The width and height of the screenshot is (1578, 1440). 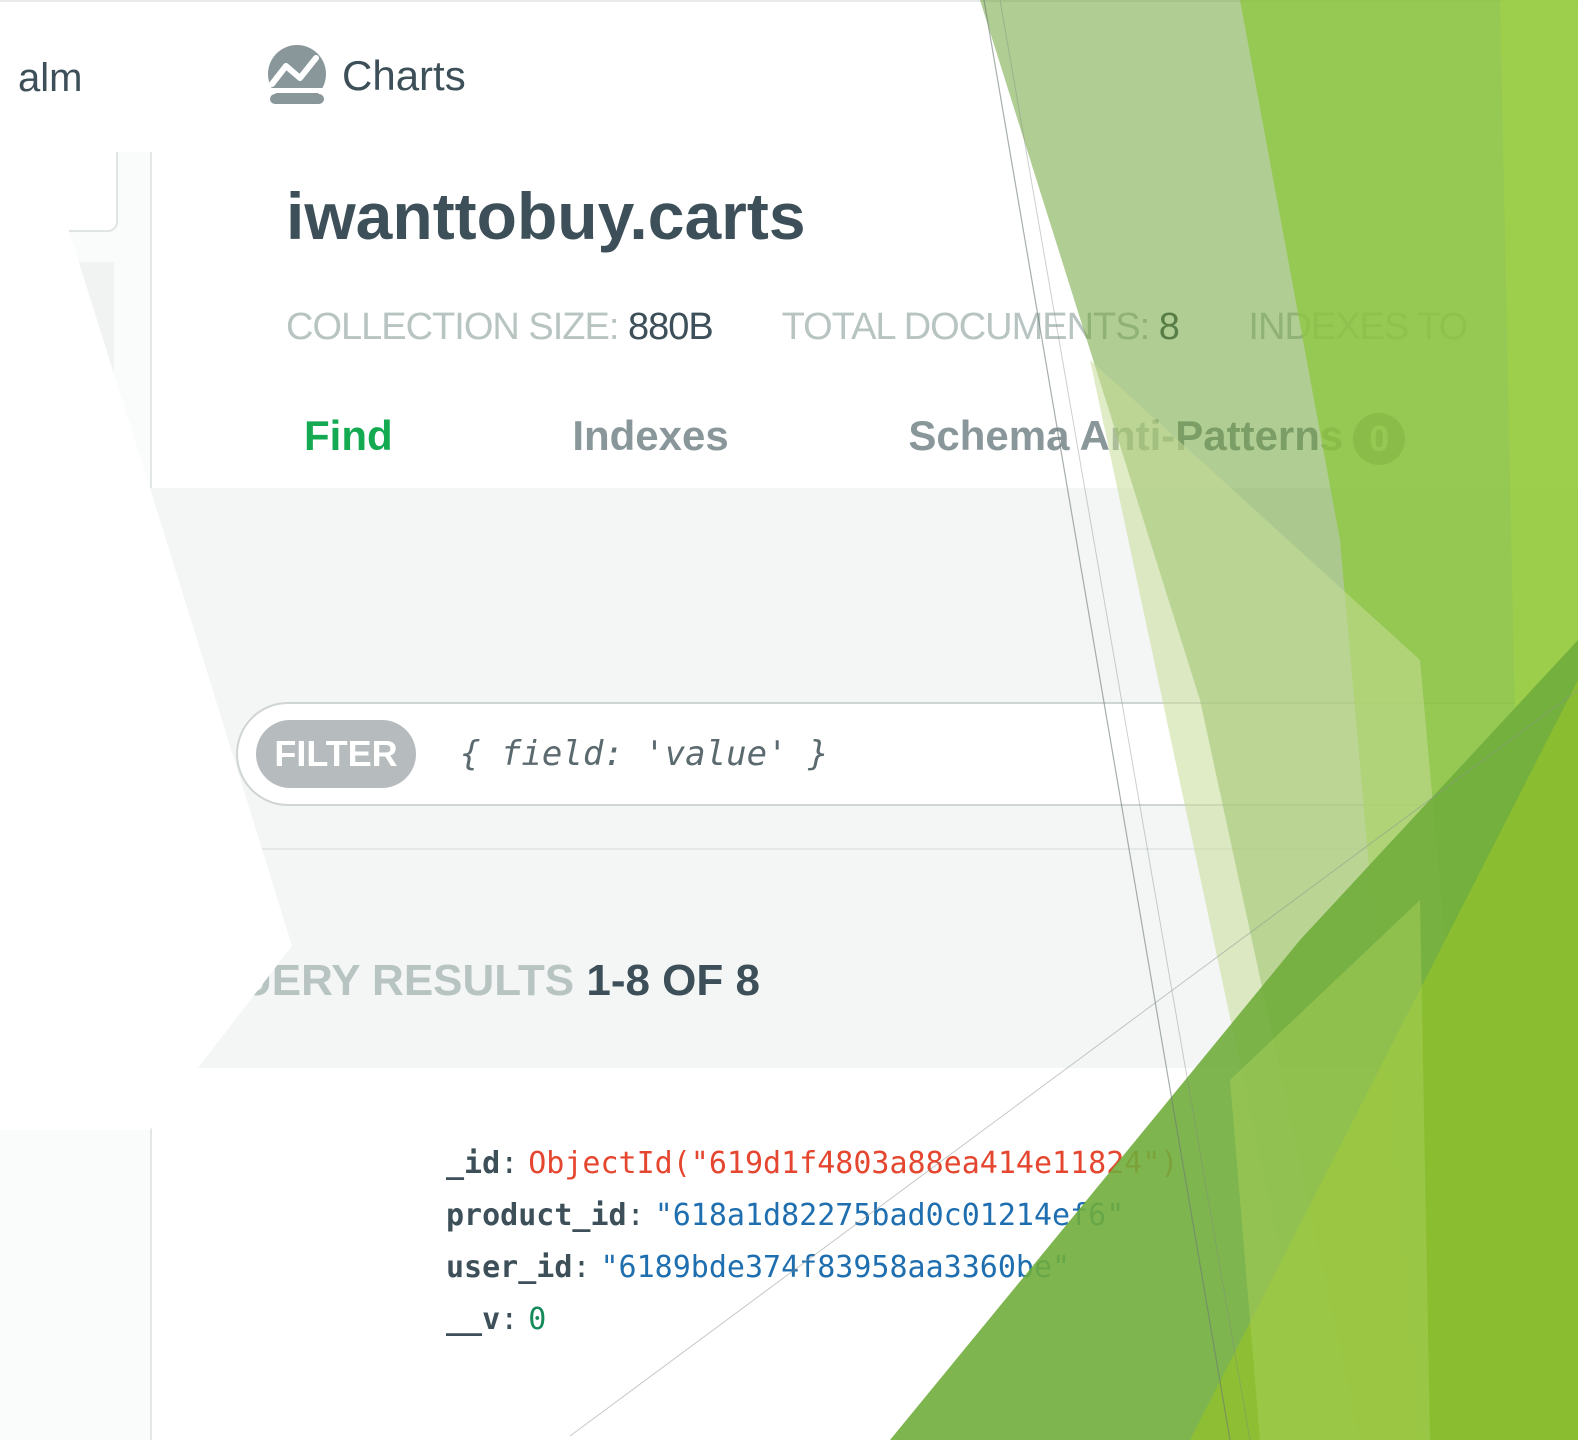 I want to click on tab-indexes: Indexes, so click(x=650, y=436).